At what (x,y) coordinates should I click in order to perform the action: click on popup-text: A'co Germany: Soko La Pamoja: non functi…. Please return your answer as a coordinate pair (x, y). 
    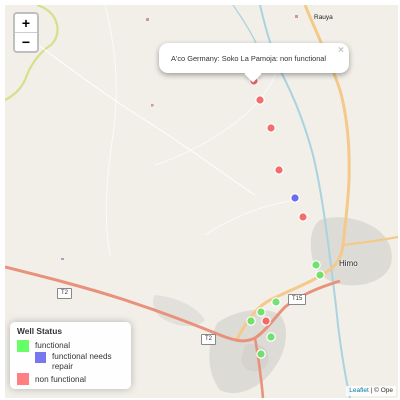
    Looking at the image, I should click on (249, 58).